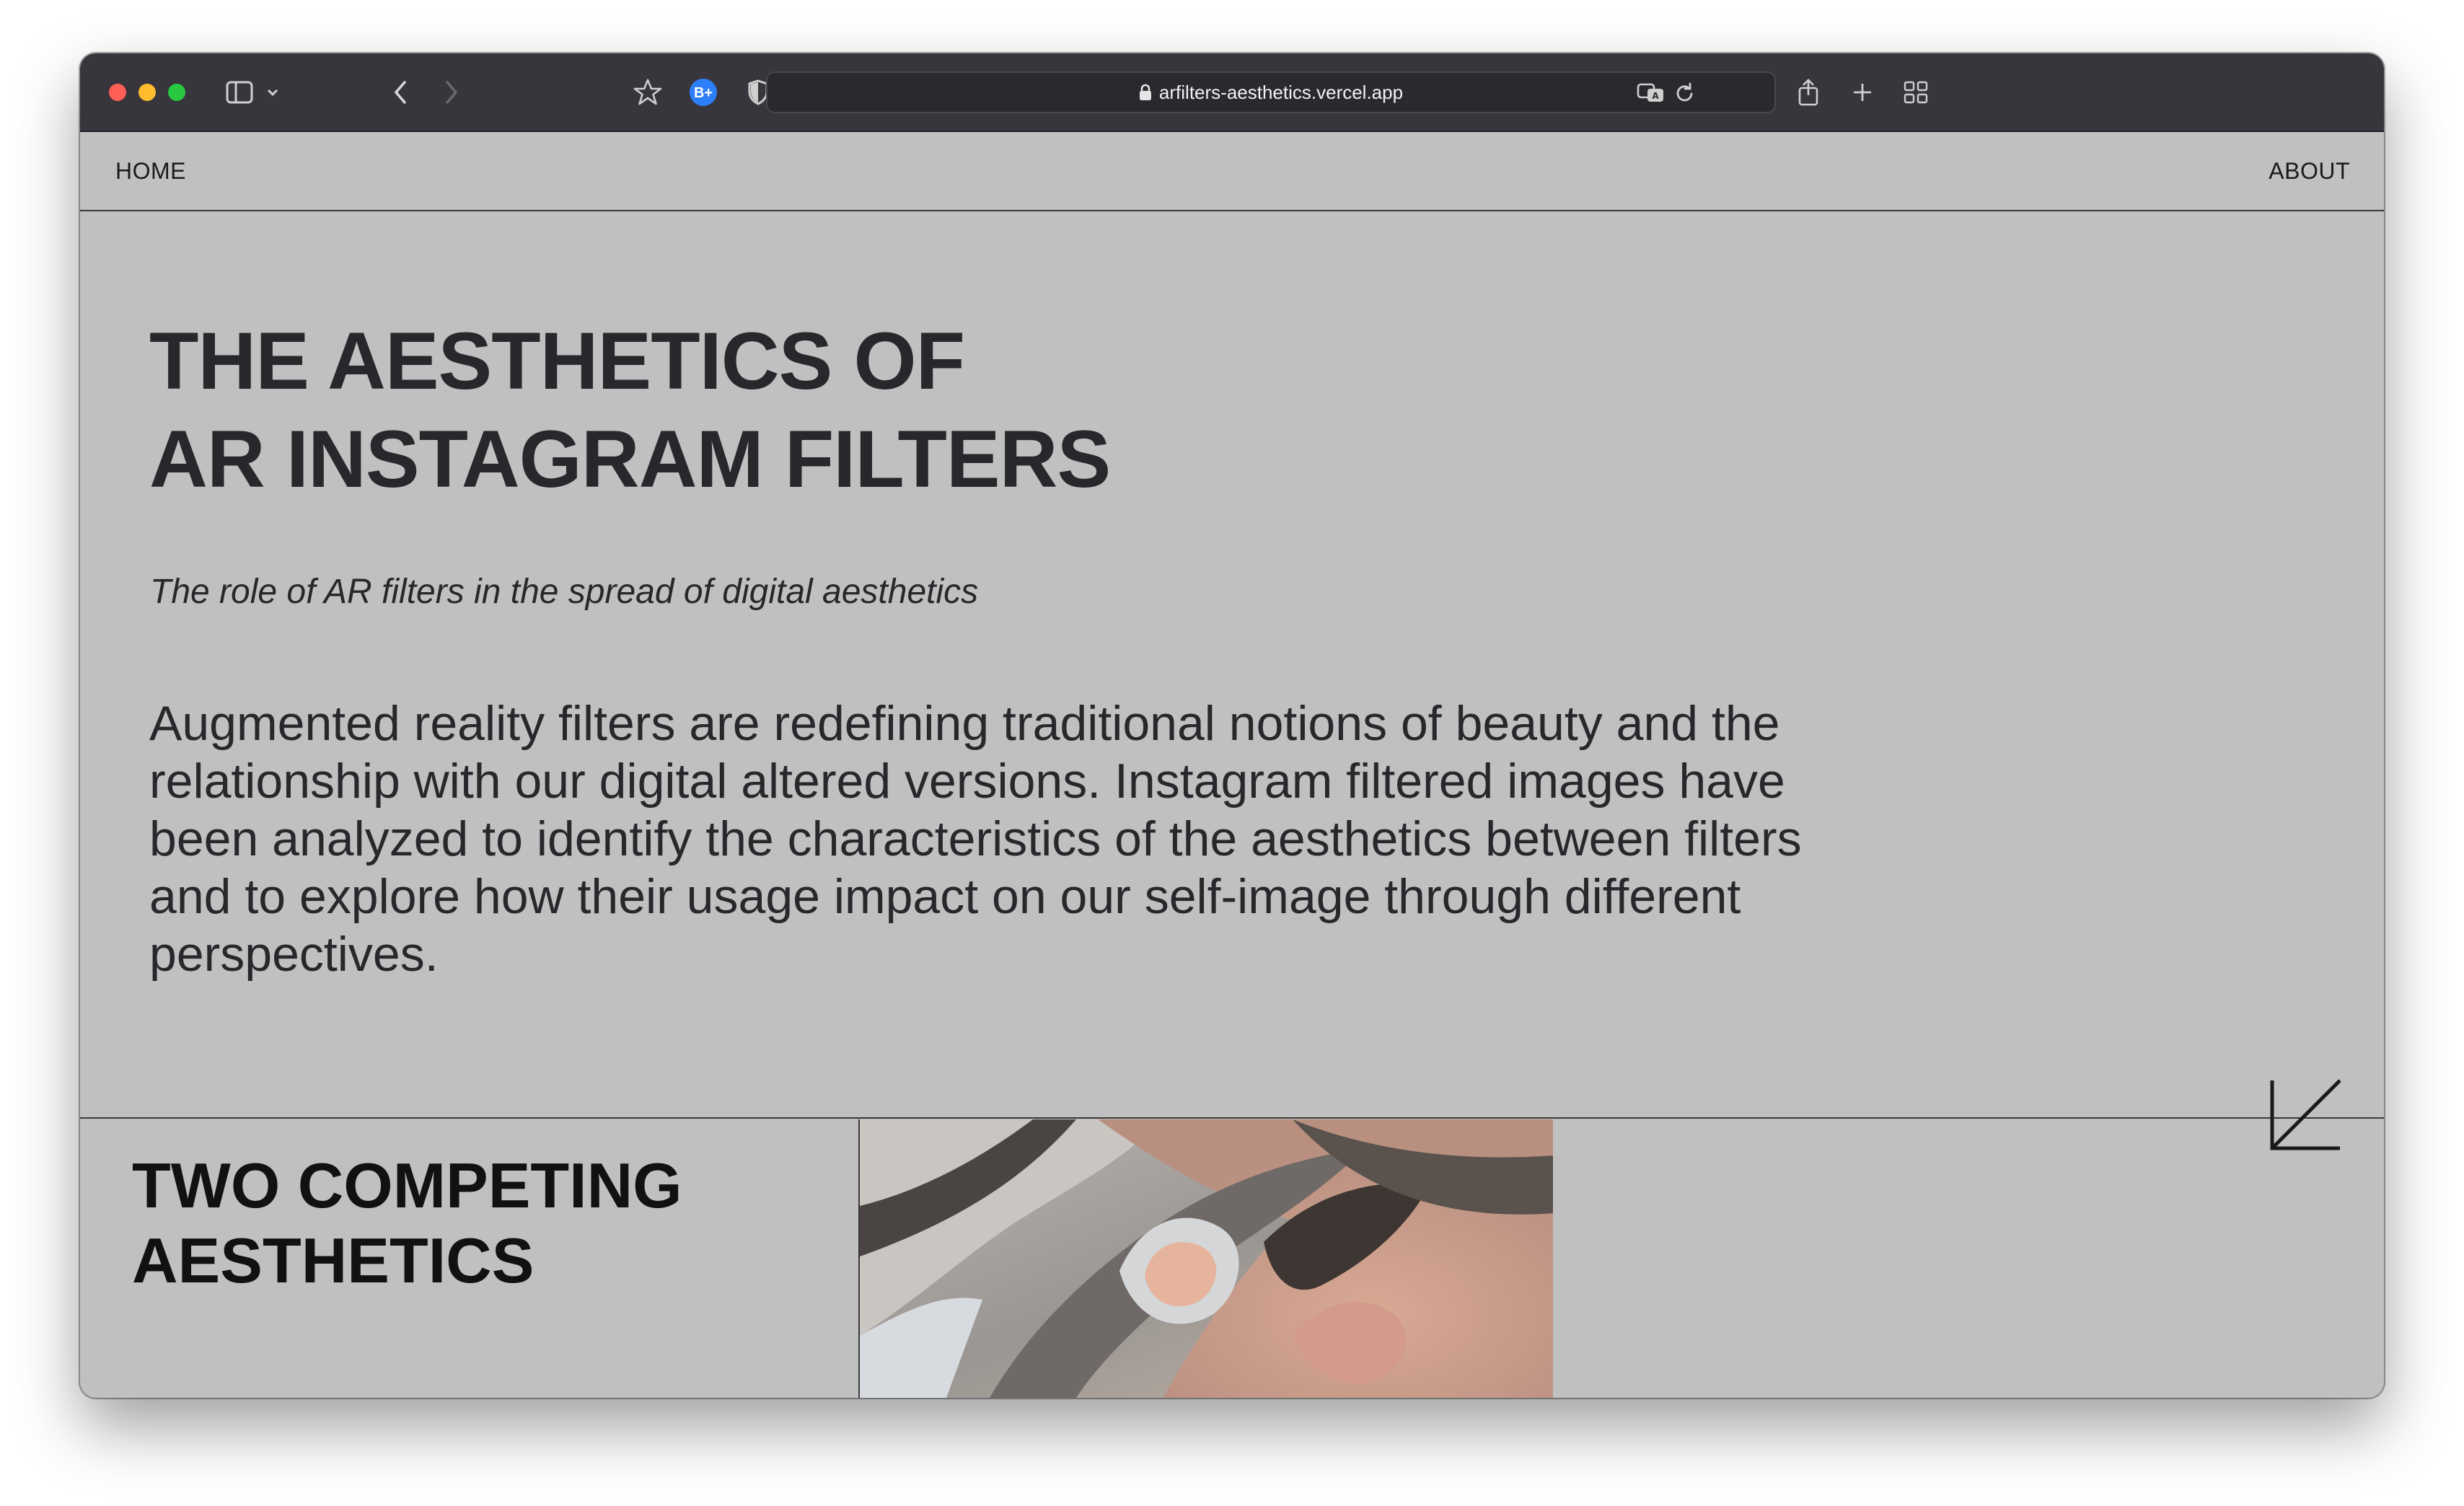  I want to click on address-bar: arfilters-aesthetics.vercel.app A, so click(1271, 92).